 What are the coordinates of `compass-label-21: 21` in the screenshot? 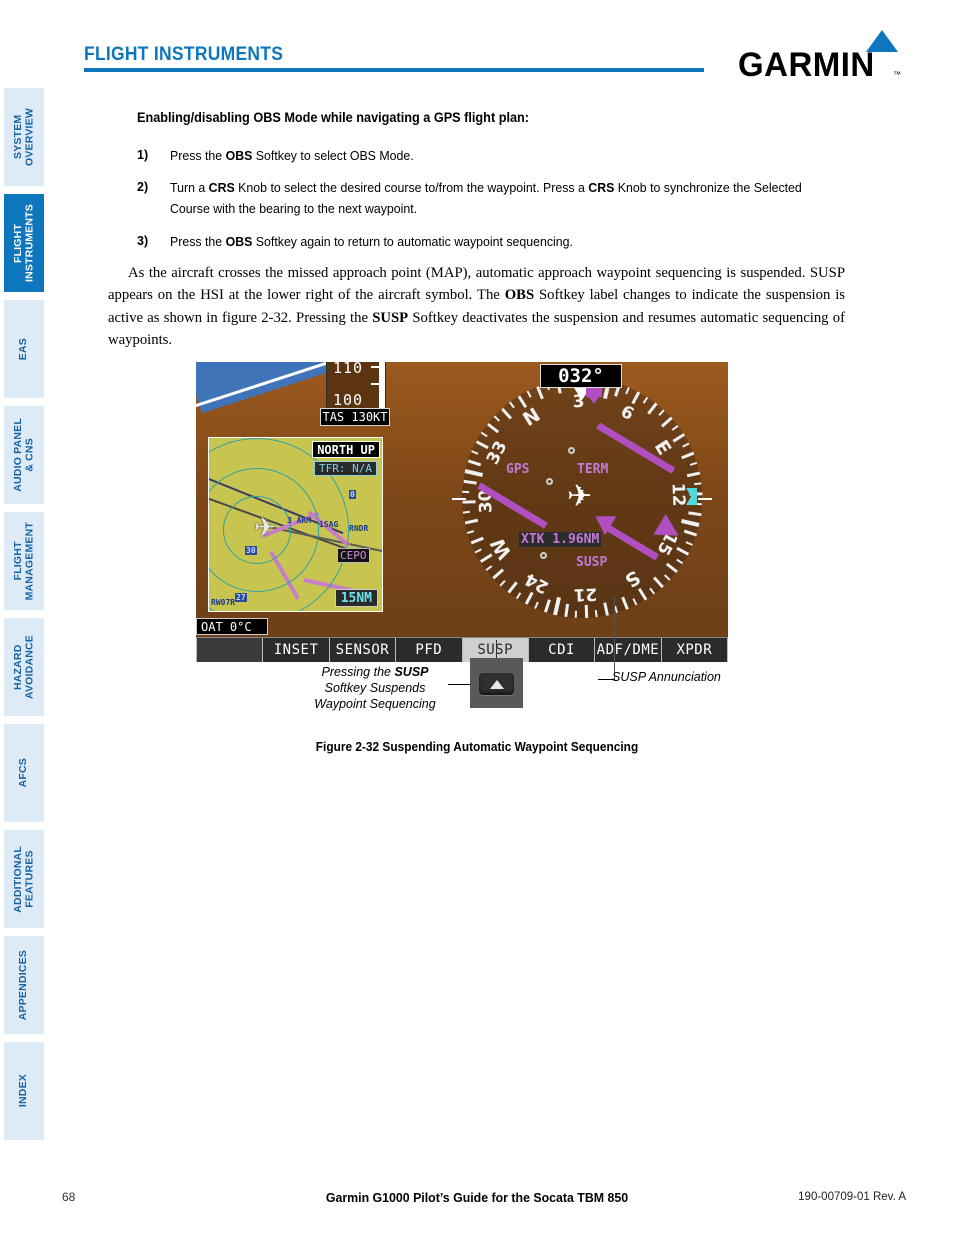 It's located at (585, 594).